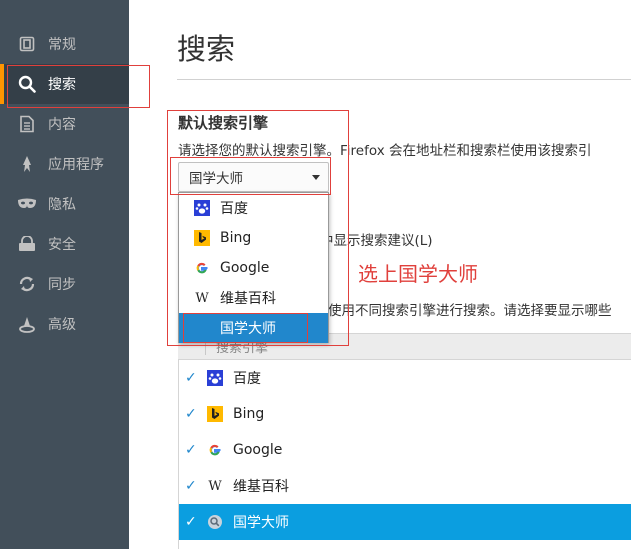  I want to click on default-engine-select: 国学大师, so click(253, 177).